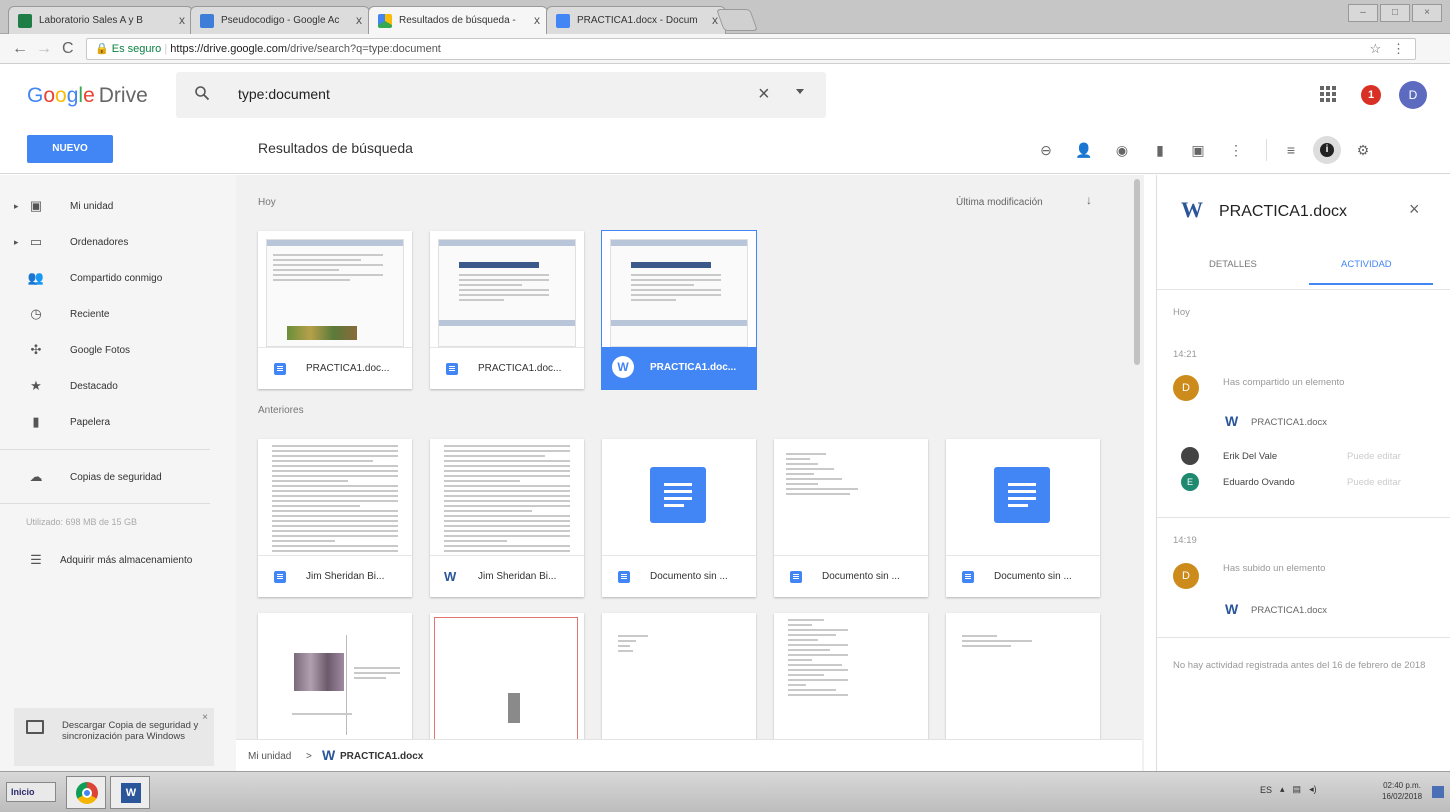  What do you see at coordinates (87, 96) in the screenshot?
I see `google-drive-logo: Google Drive` at bounding box center [87, 96].